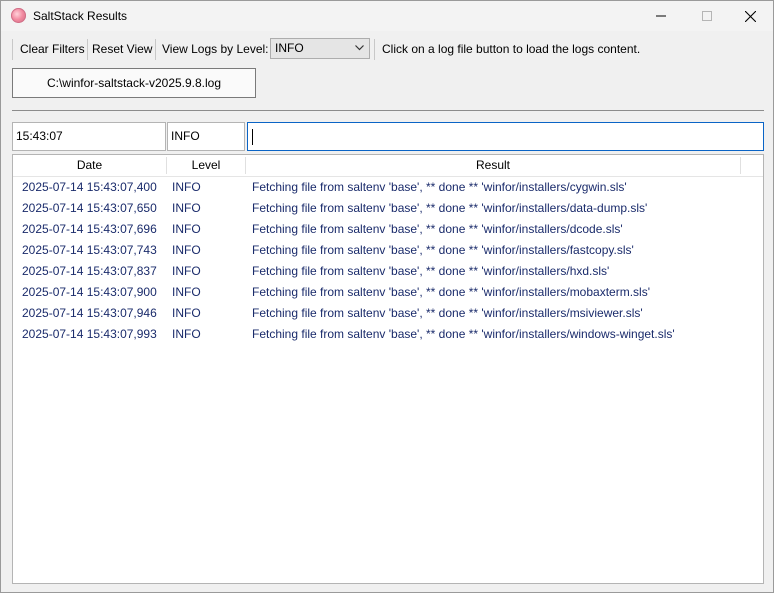  What do you see at coordinates (89, 334) in the screenshot?
I see `cell-date: 2025-07-14 15:43:07,993` at bounding box center [89, 334].